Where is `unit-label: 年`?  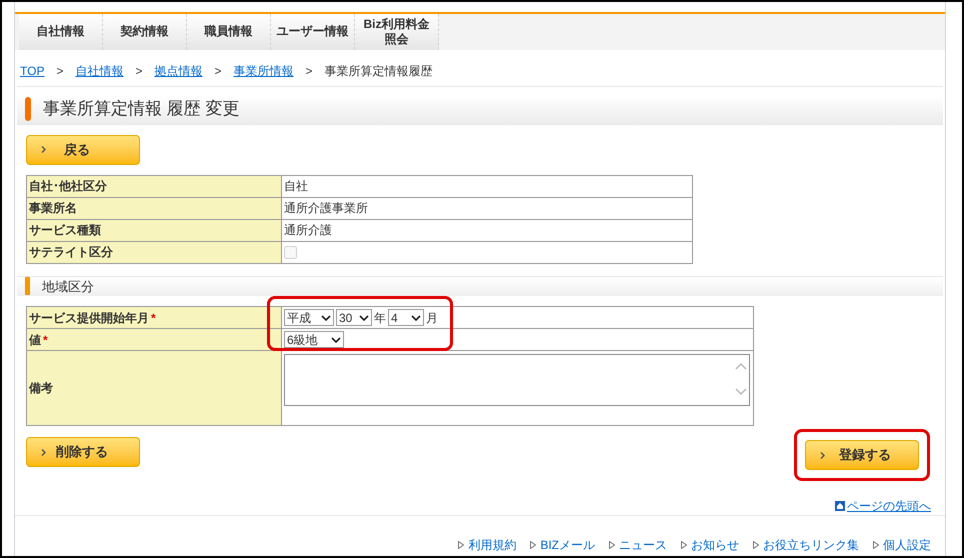 unit-label: 年 is located at coordinates (380, 318).